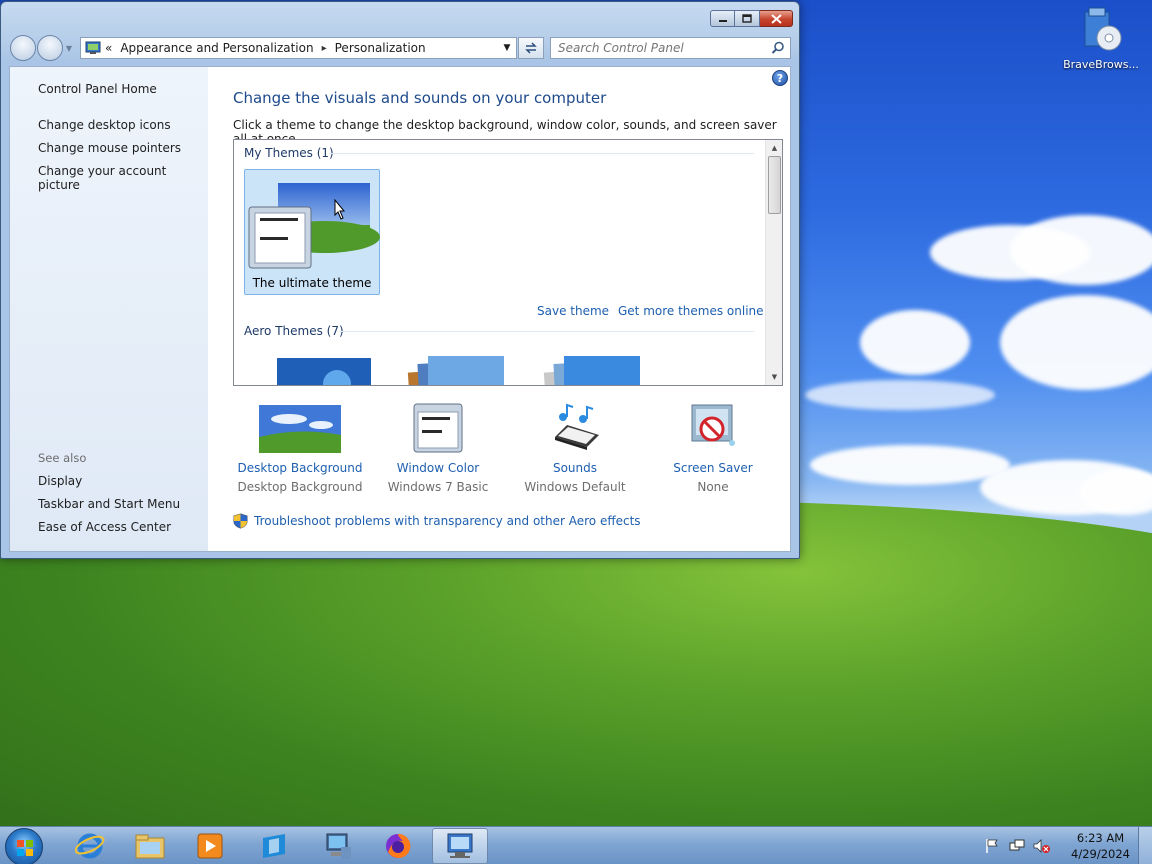  I want to click on sounds-icon, so click(577, 426).